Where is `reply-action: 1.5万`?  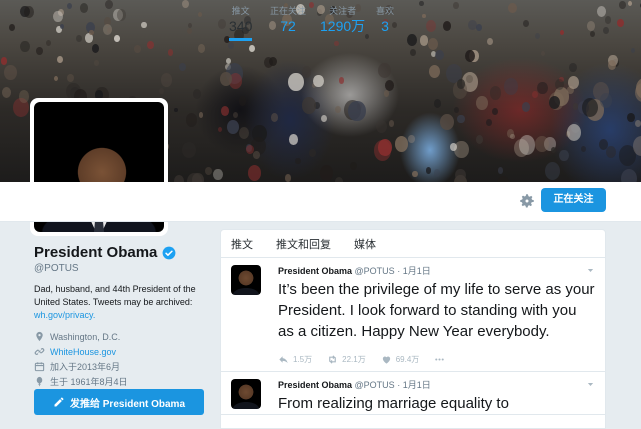 reply-action: 1.5万 is located at coordinates (295, 359).